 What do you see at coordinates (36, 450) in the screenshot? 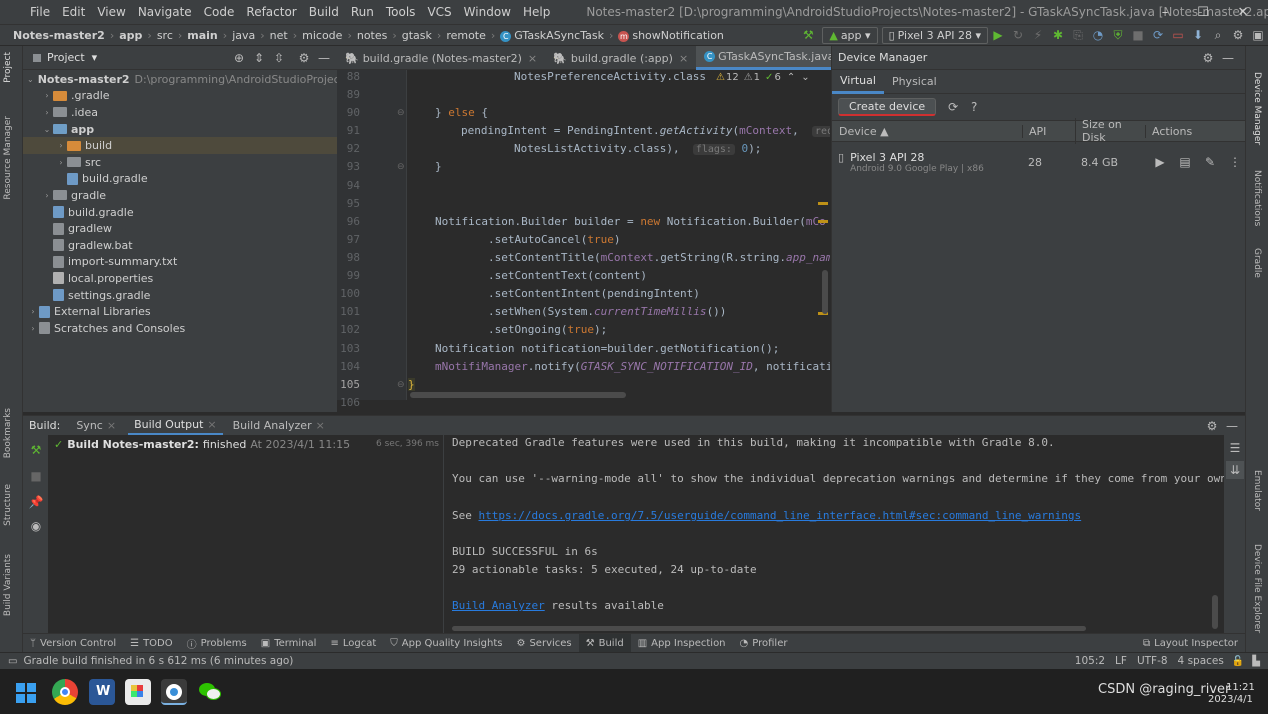
I see `hammer-icon: ⚒` at bounding box center [36, 450].